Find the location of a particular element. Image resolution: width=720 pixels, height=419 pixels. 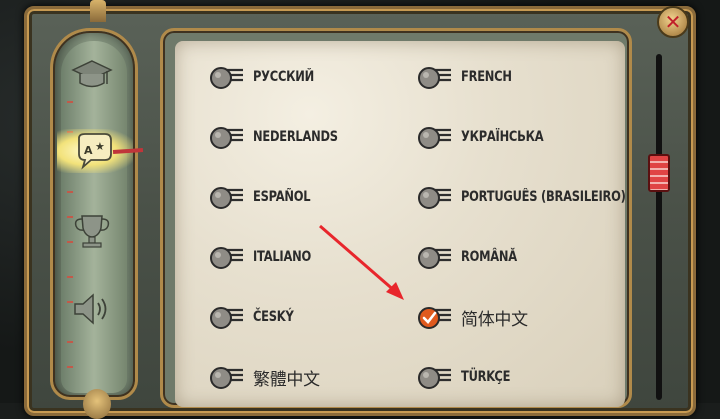

language-option: УКРАЇНСЬКА is located at coordinates (489, 137).